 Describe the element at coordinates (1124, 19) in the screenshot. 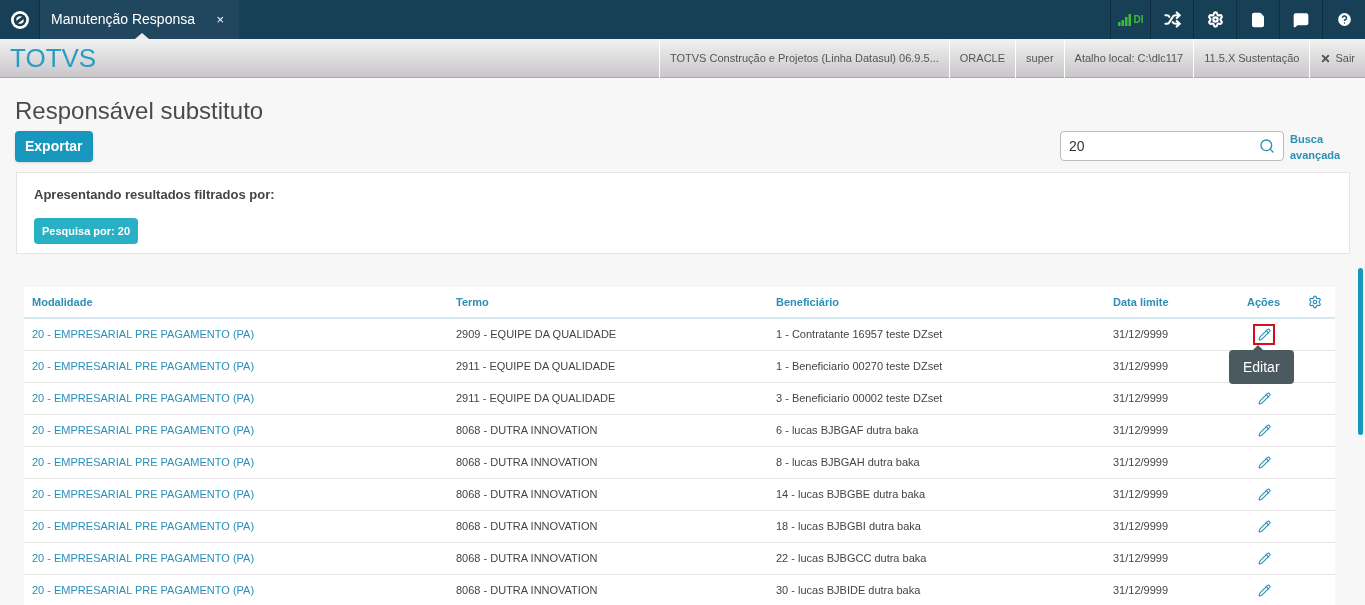

I see `signal-icon` at that location.